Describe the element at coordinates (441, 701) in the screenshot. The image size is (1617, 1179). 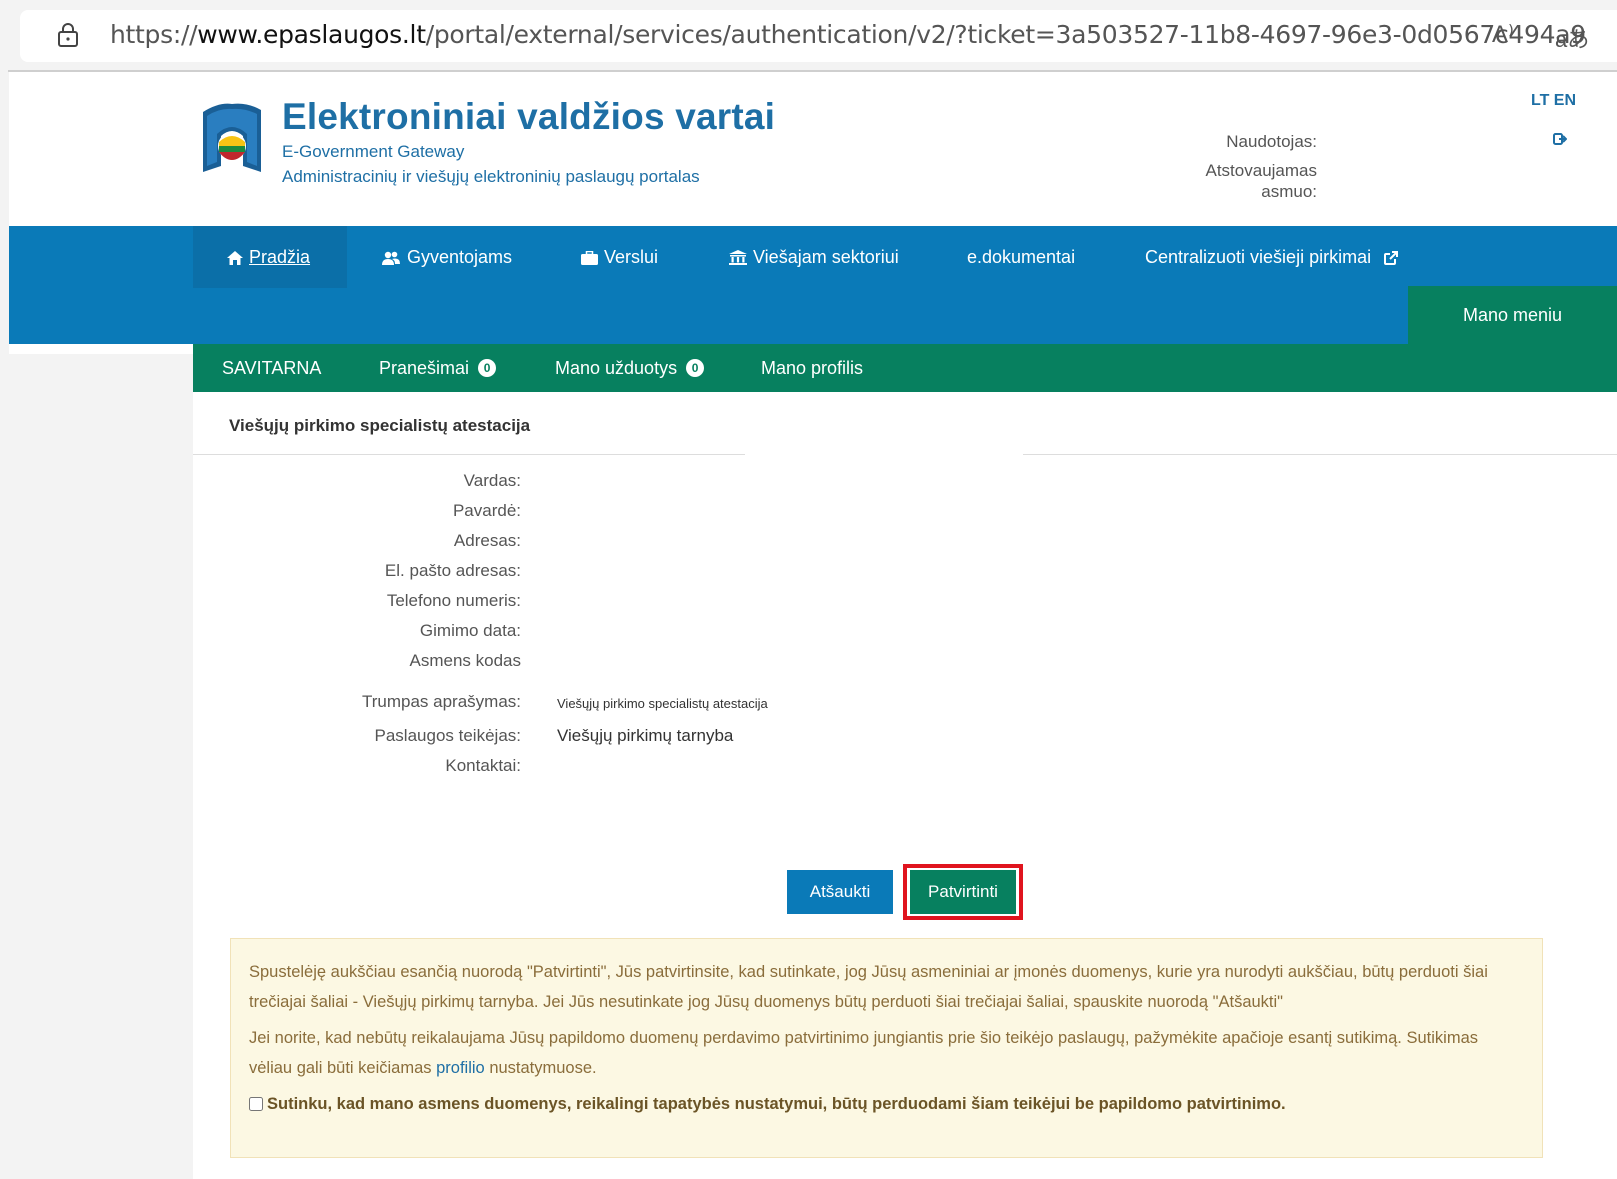
I see `field-label-trumpas-aprasymas: Trumpas aprašymas:` at that location.